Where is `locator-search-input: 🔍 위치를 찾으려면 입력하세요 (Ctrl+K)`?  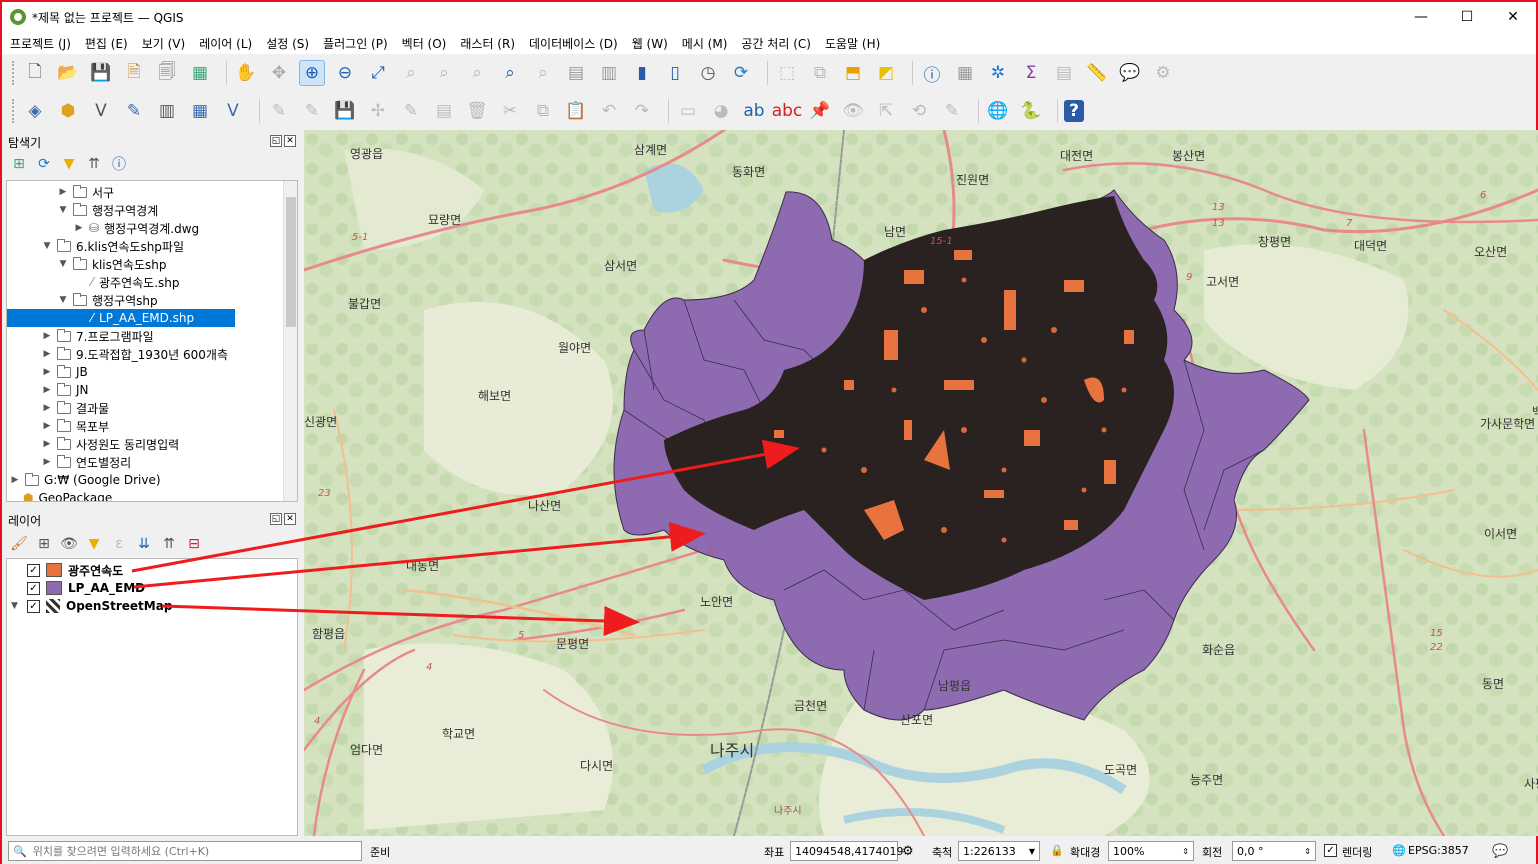
locator-search-input: 🔍 위치를 찾으려면 입력하세요 (Ctrl+K) is located at coordinates (185, 851).